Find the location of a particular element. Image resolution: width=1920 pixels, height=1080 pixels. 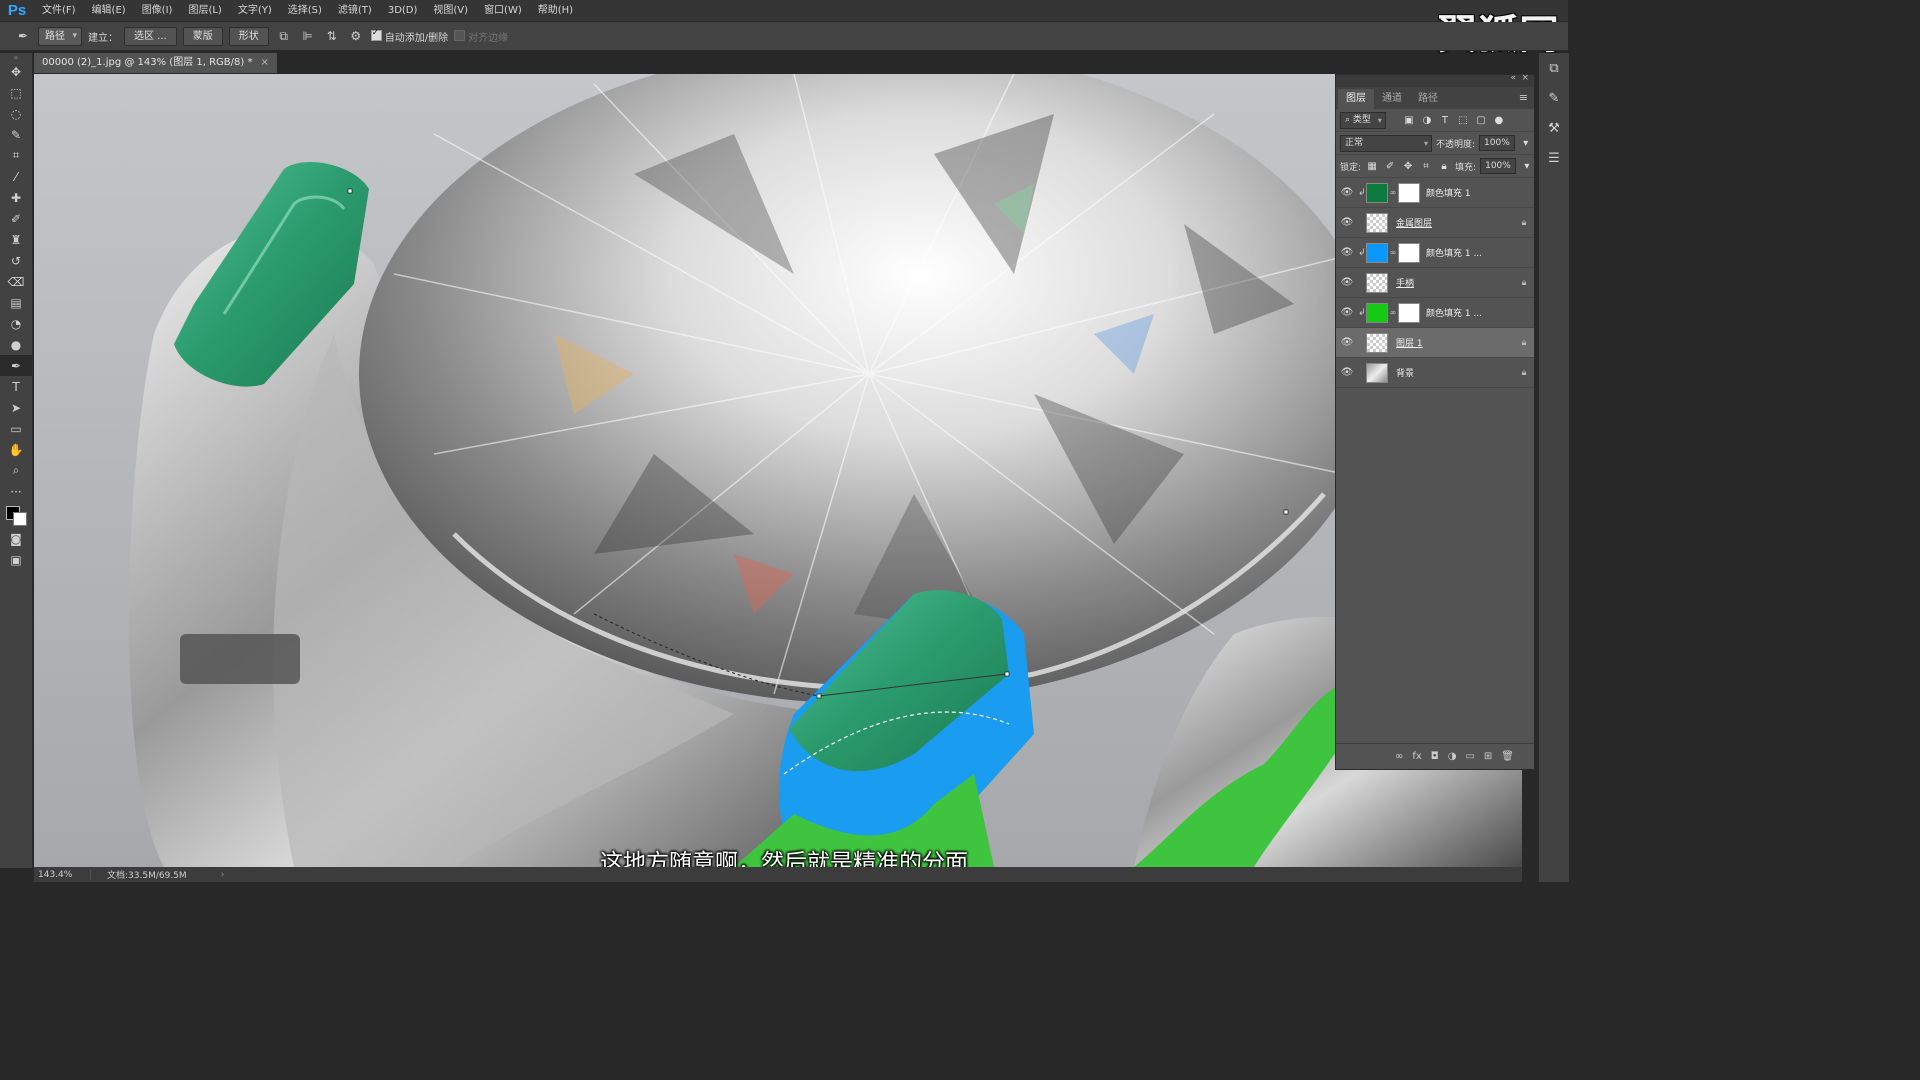

toolbar-grip-icon: » is located at coordinates (16, 57).